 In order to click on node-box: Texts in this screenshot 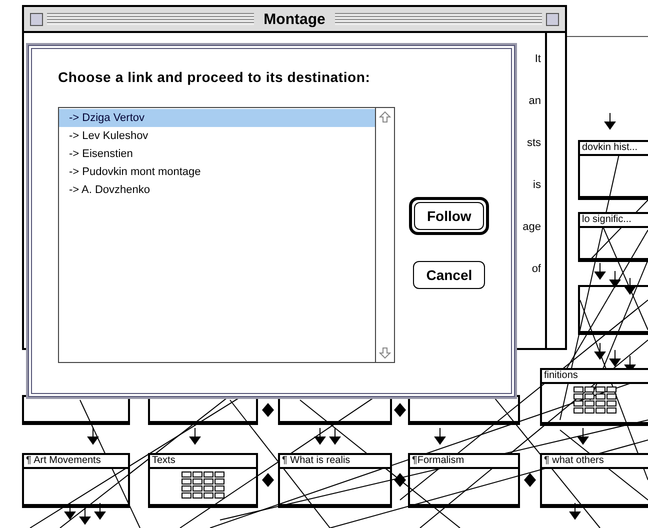, I will do `click(203, 480)`.